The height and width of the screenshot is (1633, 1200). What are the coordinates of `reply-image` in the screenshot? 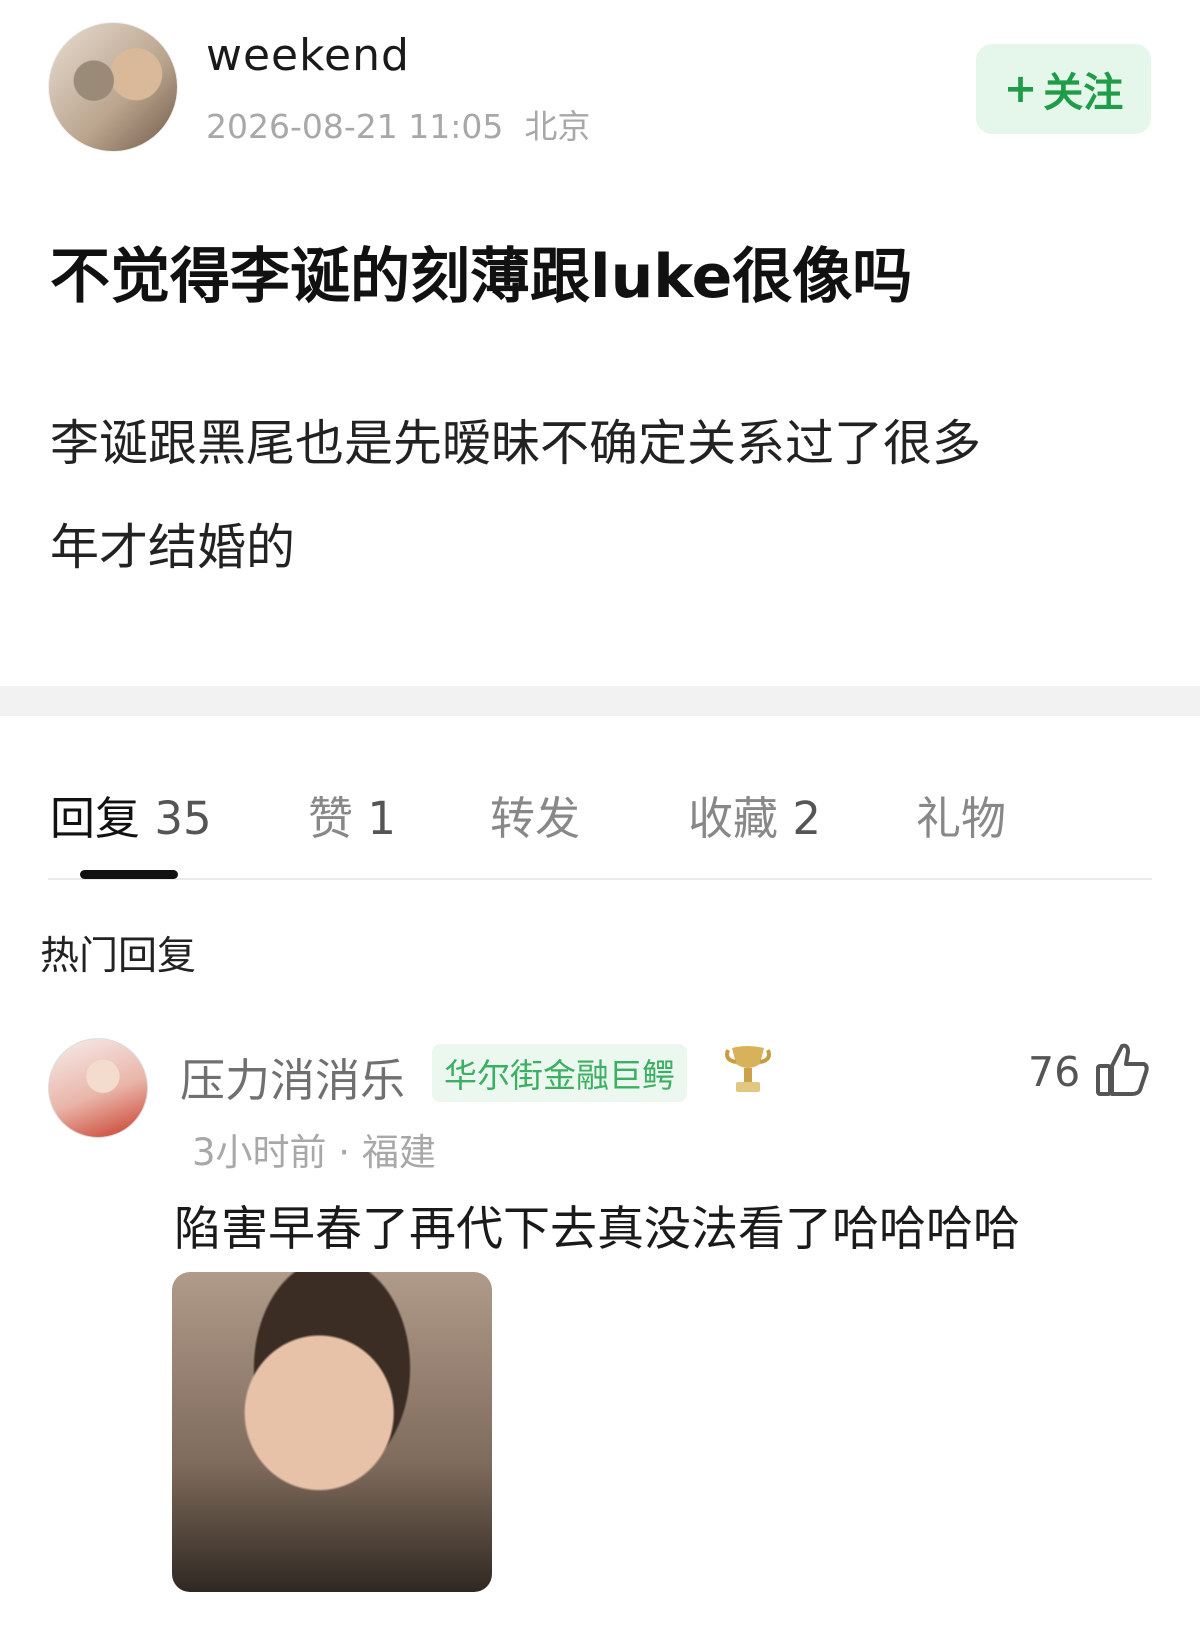 It's located at (332, 1432).